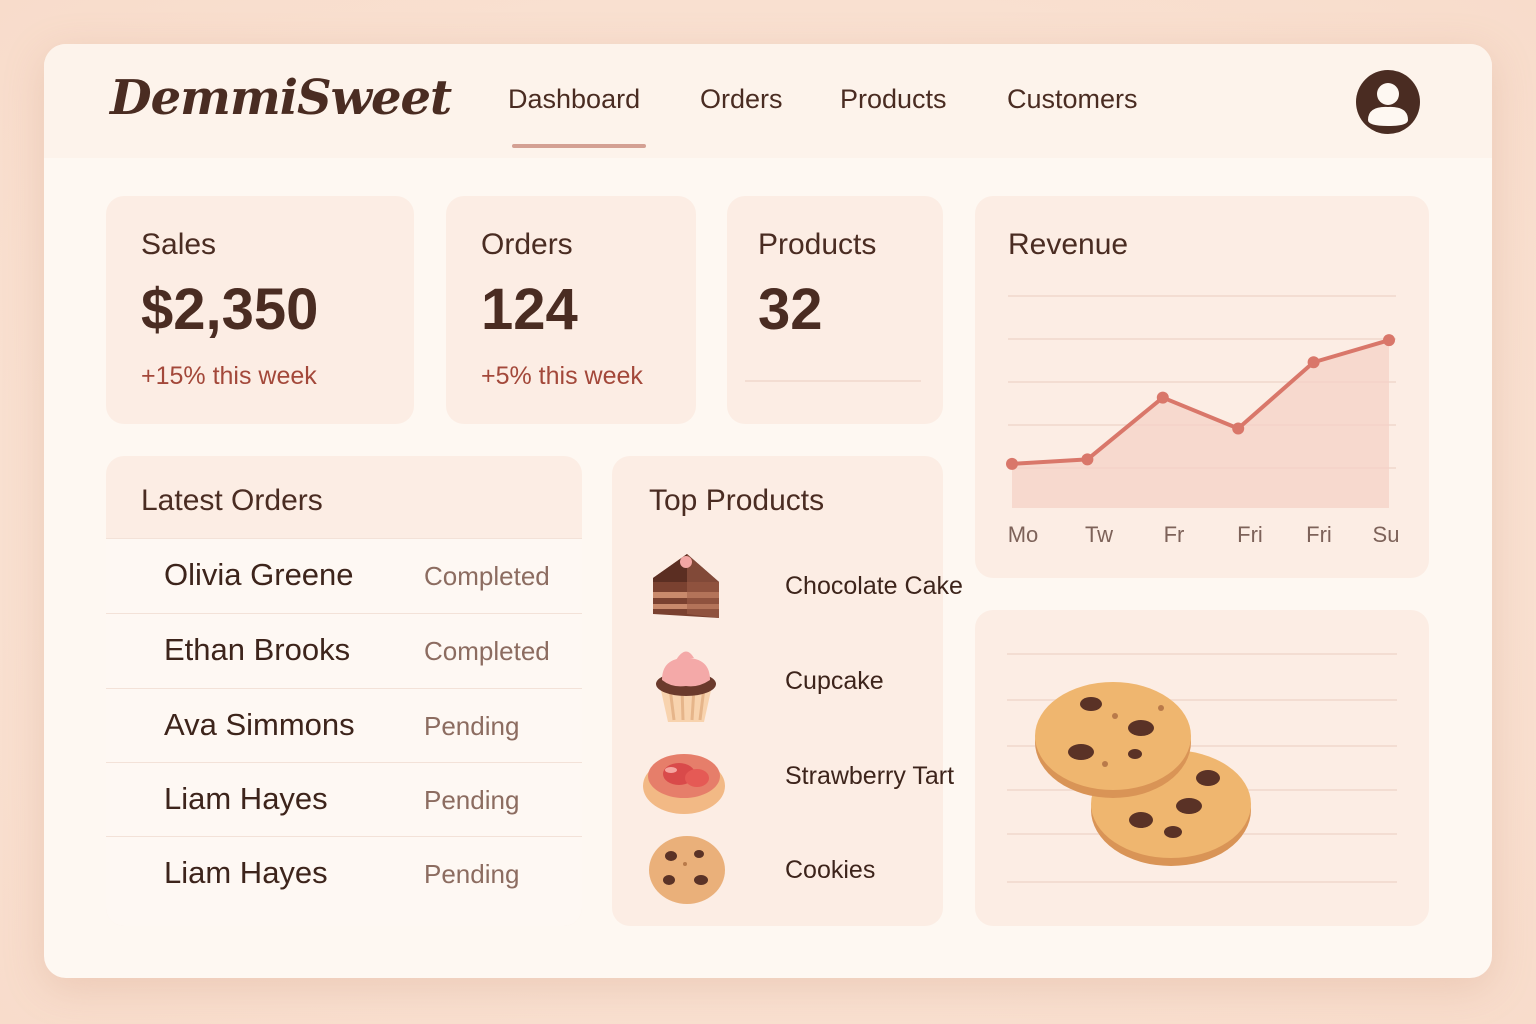  What do you see at coordinates (259, 574) in the screenshot?
I see `customer-name: Olivia Greene` at bounding box center [259, 574].